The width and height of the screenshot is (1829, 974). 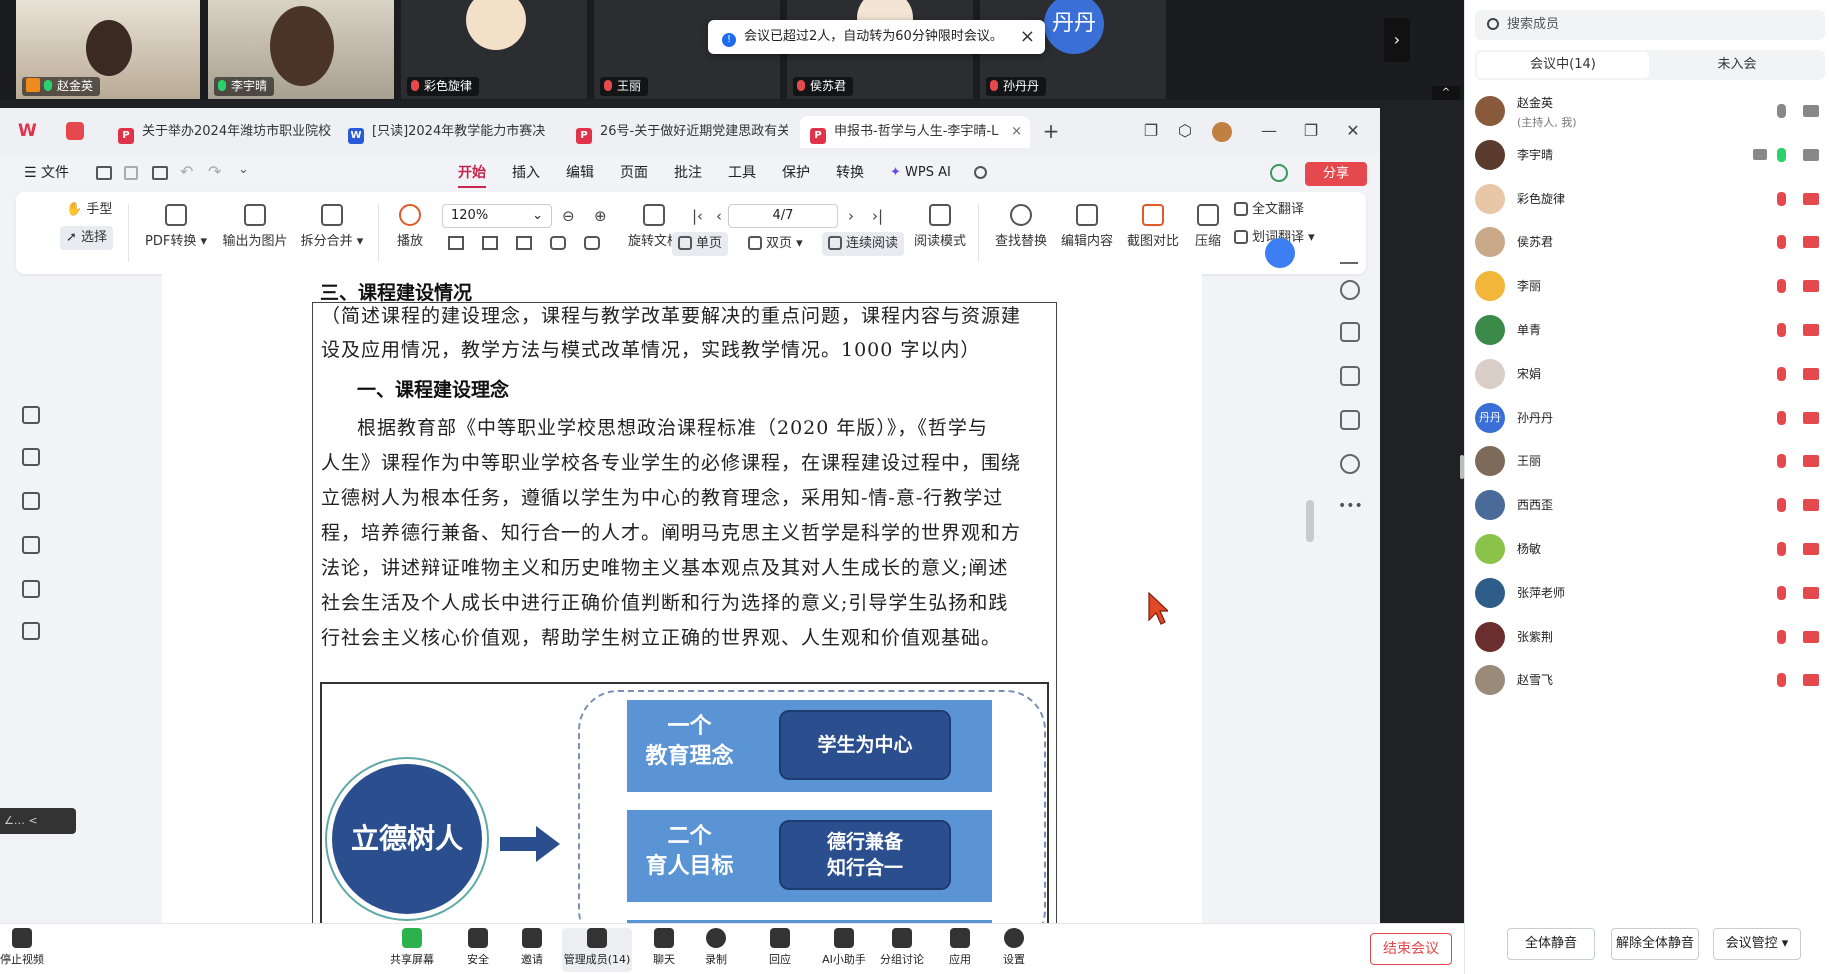 I want to click on undo-icon: ↶, so click(x=186, y=171).